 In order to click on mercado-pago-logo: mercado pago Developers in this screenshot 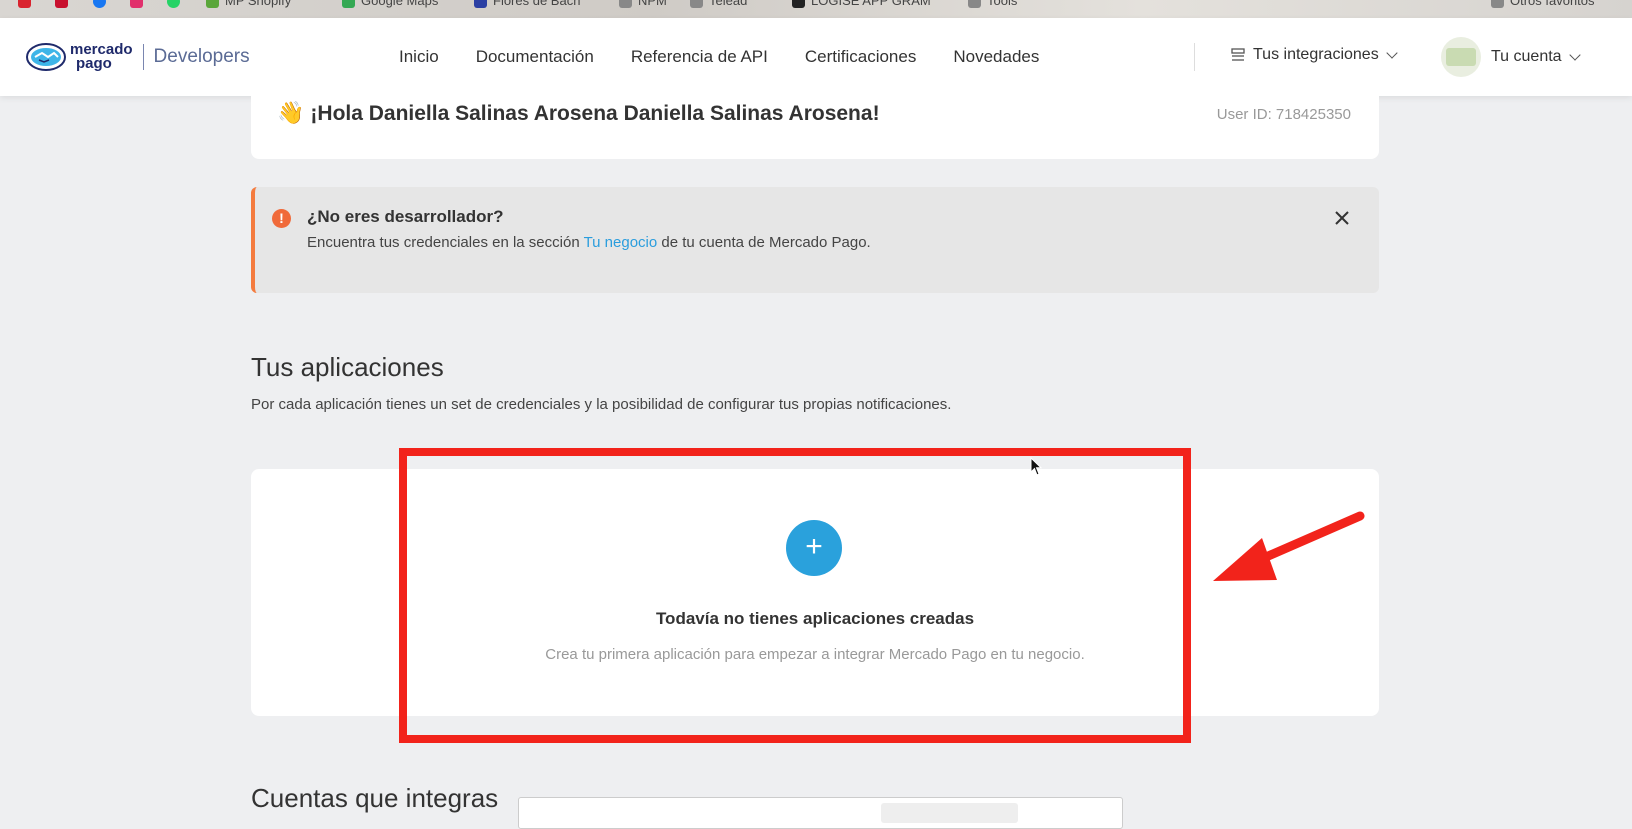, I will do `click(138, 57)`.